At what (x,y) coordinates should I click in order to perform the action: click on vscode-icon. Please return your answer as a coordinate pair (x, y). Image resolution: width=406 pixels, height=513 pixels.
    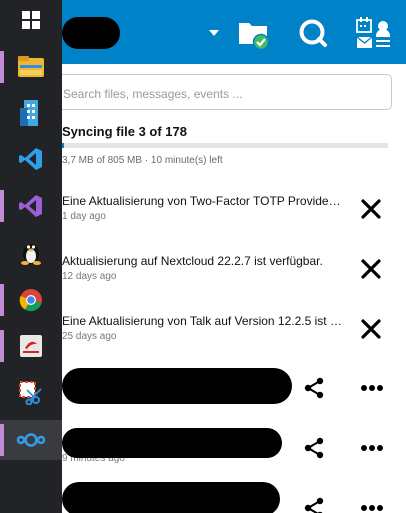
    Looking at the image, I should click on (30, 159).